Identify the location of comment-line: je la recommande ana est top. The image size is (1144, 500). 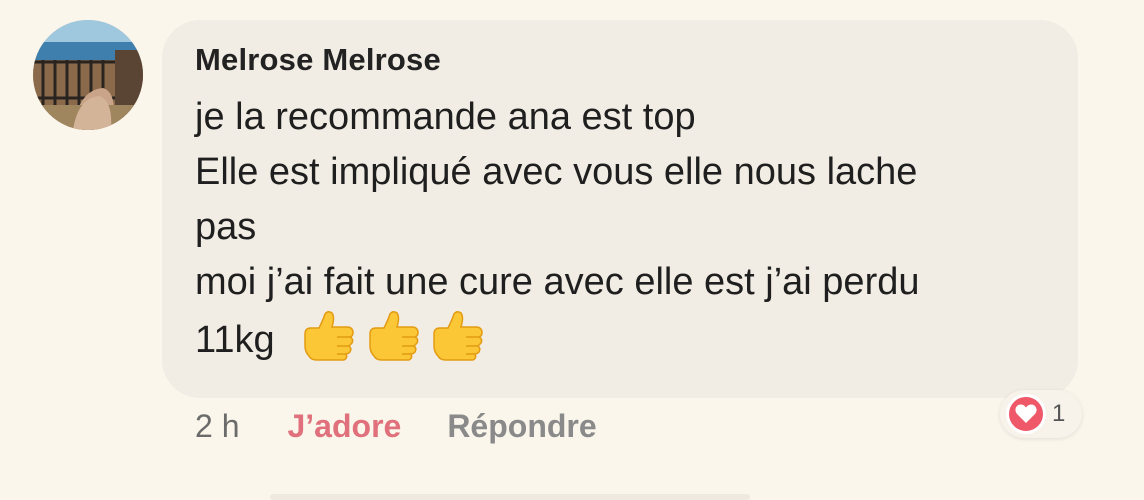
(445, 117).